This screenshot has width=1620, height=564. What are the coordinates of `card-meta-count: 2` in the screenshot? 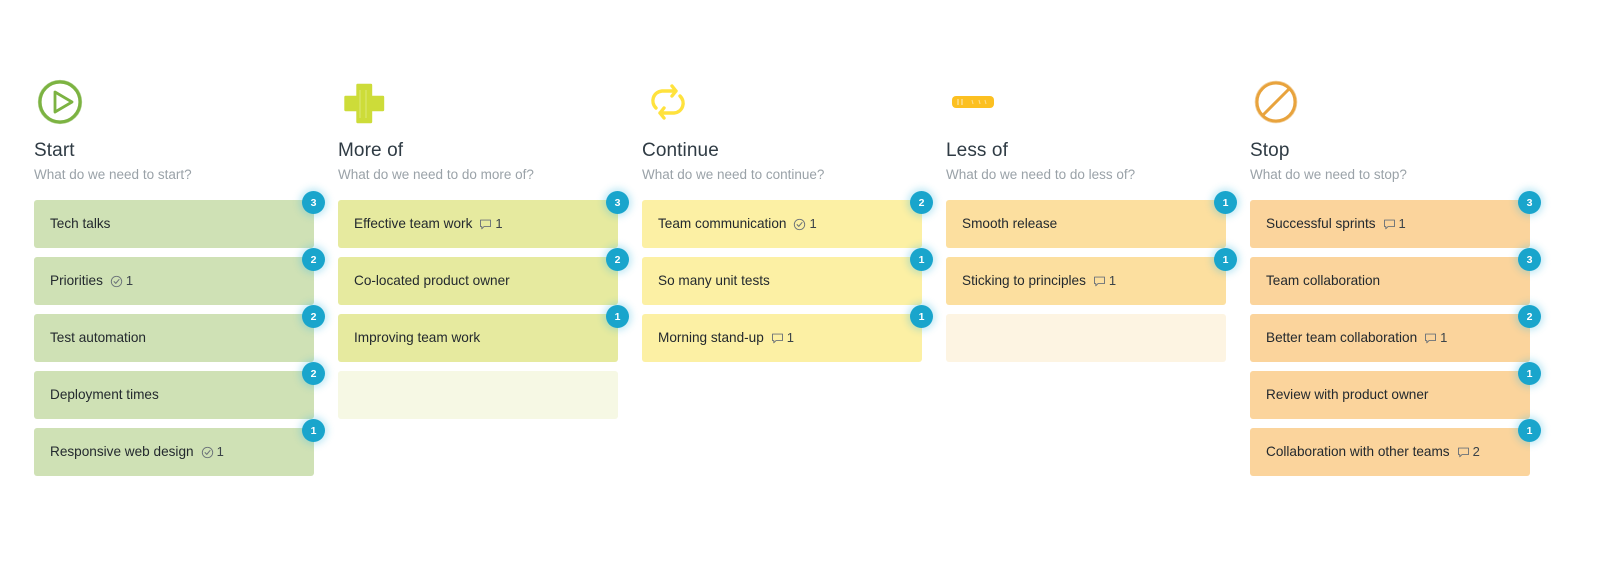 It's located at (1476, 452).